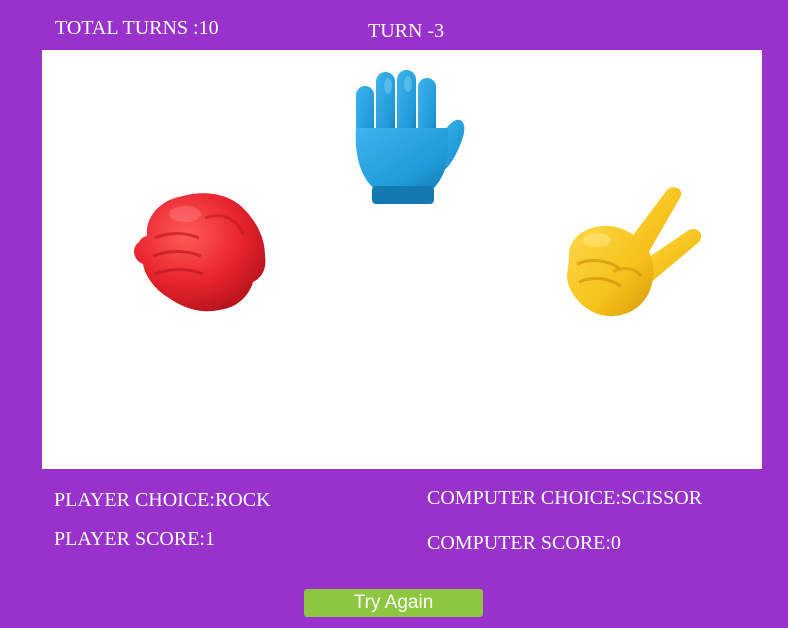 This screenshot has width=788, height=628. What do you see at coordinates (137, 28) in the screenshot?
I see `total-turns-label: TOTAL TURNS :10` at bounding box center [137, 28].